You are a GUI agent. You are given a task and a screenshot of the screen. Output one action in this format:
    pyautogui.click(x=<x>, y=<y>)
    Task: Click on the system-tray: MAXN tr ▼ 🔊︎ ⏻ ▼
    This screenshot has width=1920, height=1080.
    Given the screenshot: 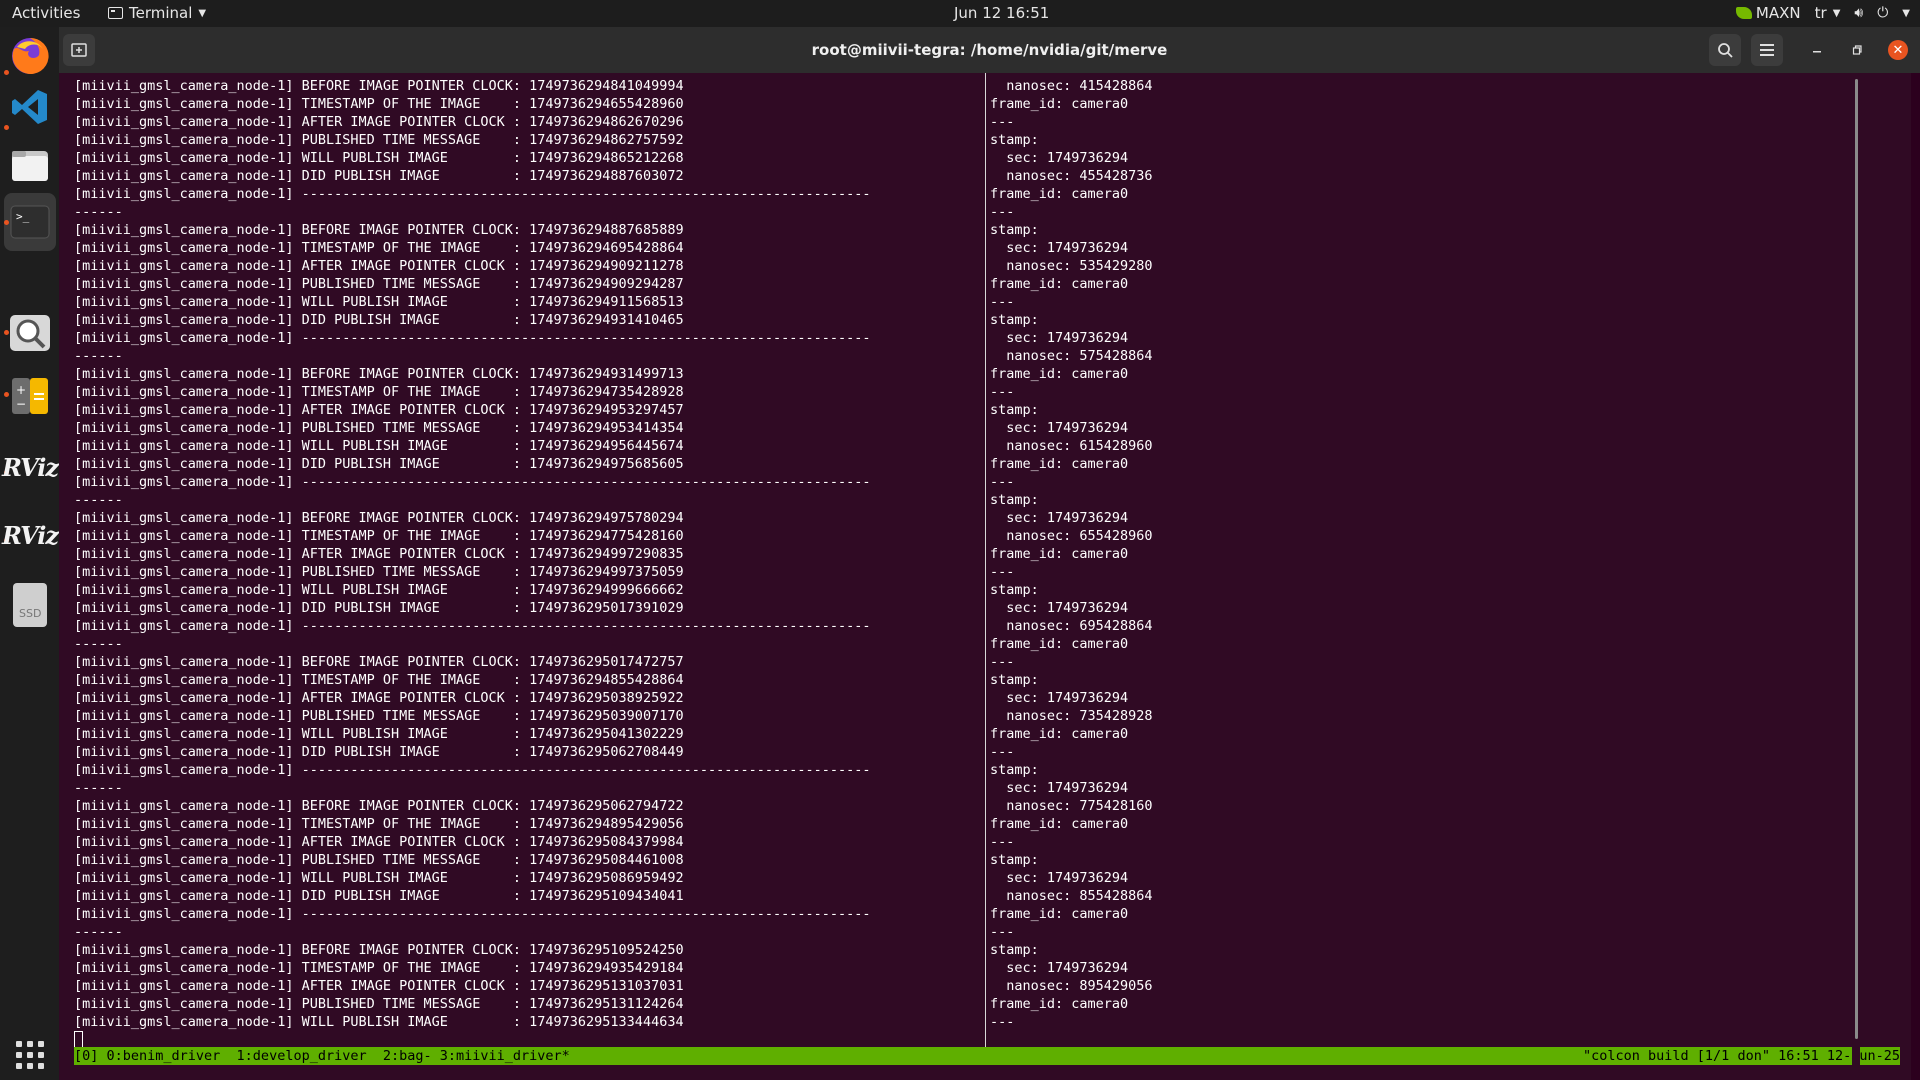 What is the action you would take?
    pyautogui.click(x=1822, y=13)
    